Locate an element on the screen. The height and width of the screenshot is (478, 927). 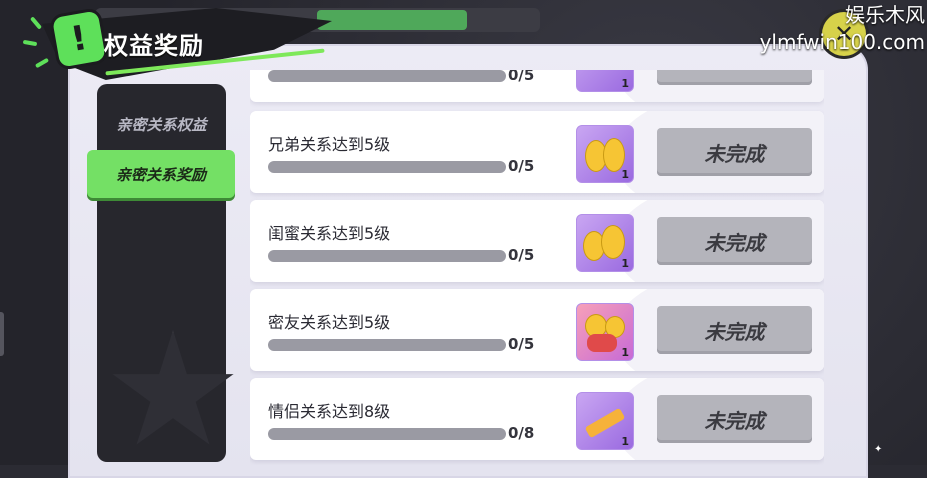
besties-dance-icon: 1 is located at coordinates (605, 243).